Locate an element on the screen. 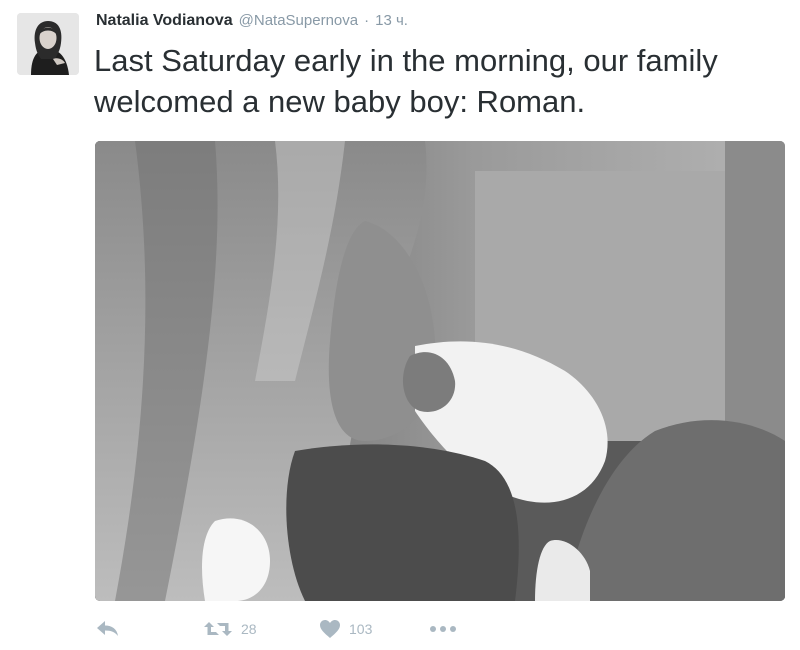 The height and width of the screenshot is (650, 800). more-button is located at coordinates (443, 629).